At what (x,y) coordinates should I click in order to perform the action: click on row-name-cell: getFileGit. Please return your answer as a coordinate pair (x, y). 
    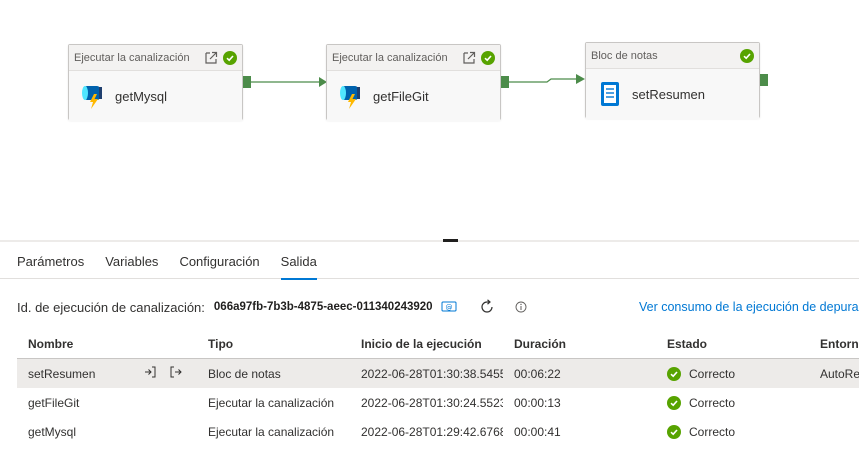
    Looking at the image, I should click on (107, 403).